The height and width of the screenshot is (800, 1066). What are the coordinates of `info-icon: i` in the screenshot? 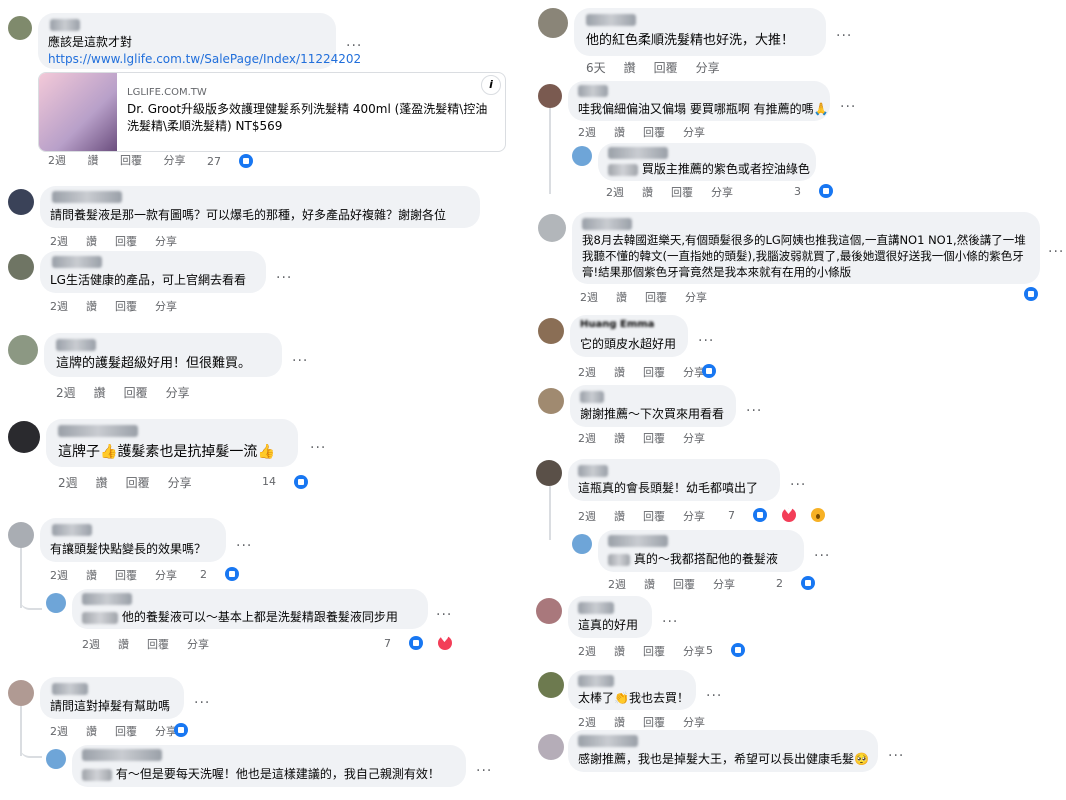 It's located at (491, 85).